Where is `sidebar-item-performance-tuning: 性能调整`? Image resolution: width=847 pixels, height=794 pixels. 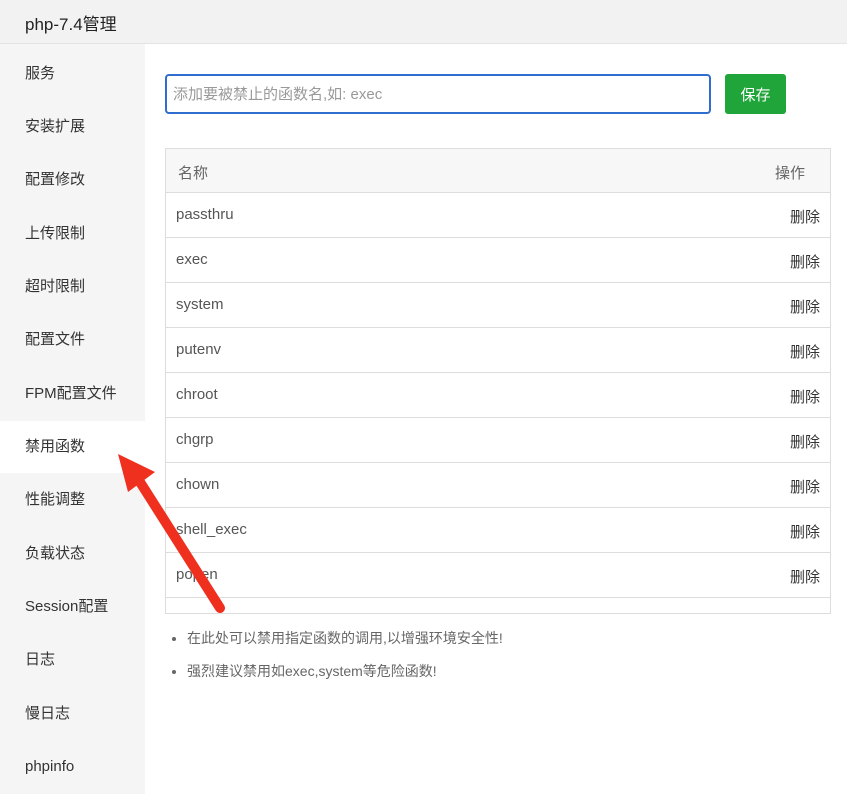
sidebar-item-performance-tuning: 性能调整 is located at coordinates (72, 500).